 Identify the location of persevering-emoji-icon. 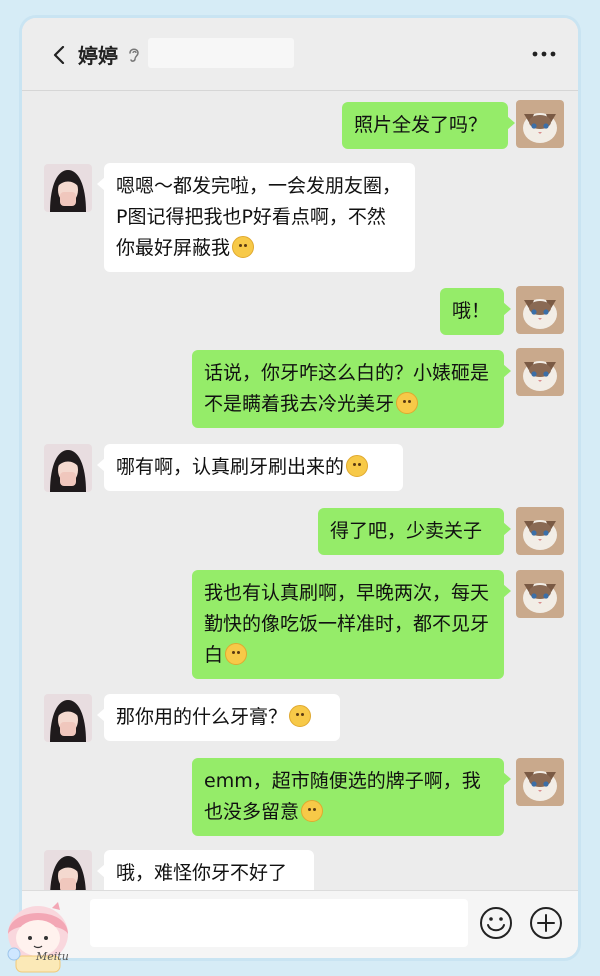
(236, 654).